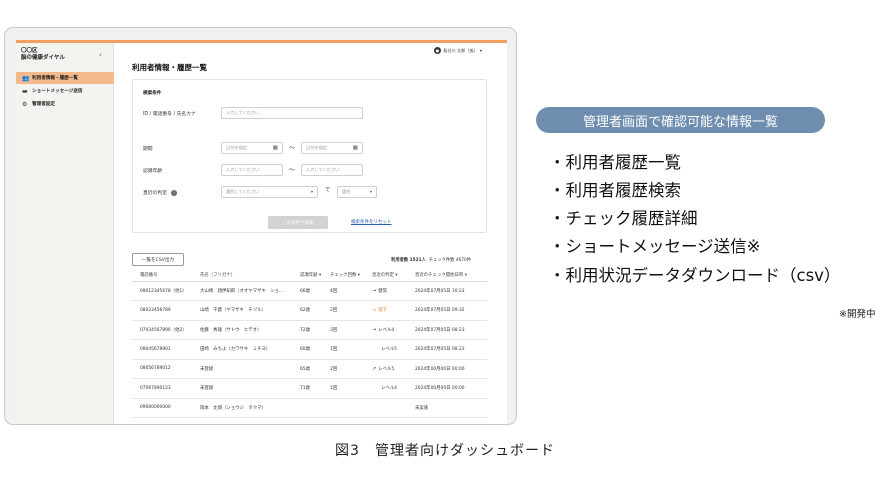 This screenshot has width=890, height=500. What do you see at coordinates (162, 349) in the screenshot?
I see `cell-phone: 09045678901` at bounding box center [162, 349].